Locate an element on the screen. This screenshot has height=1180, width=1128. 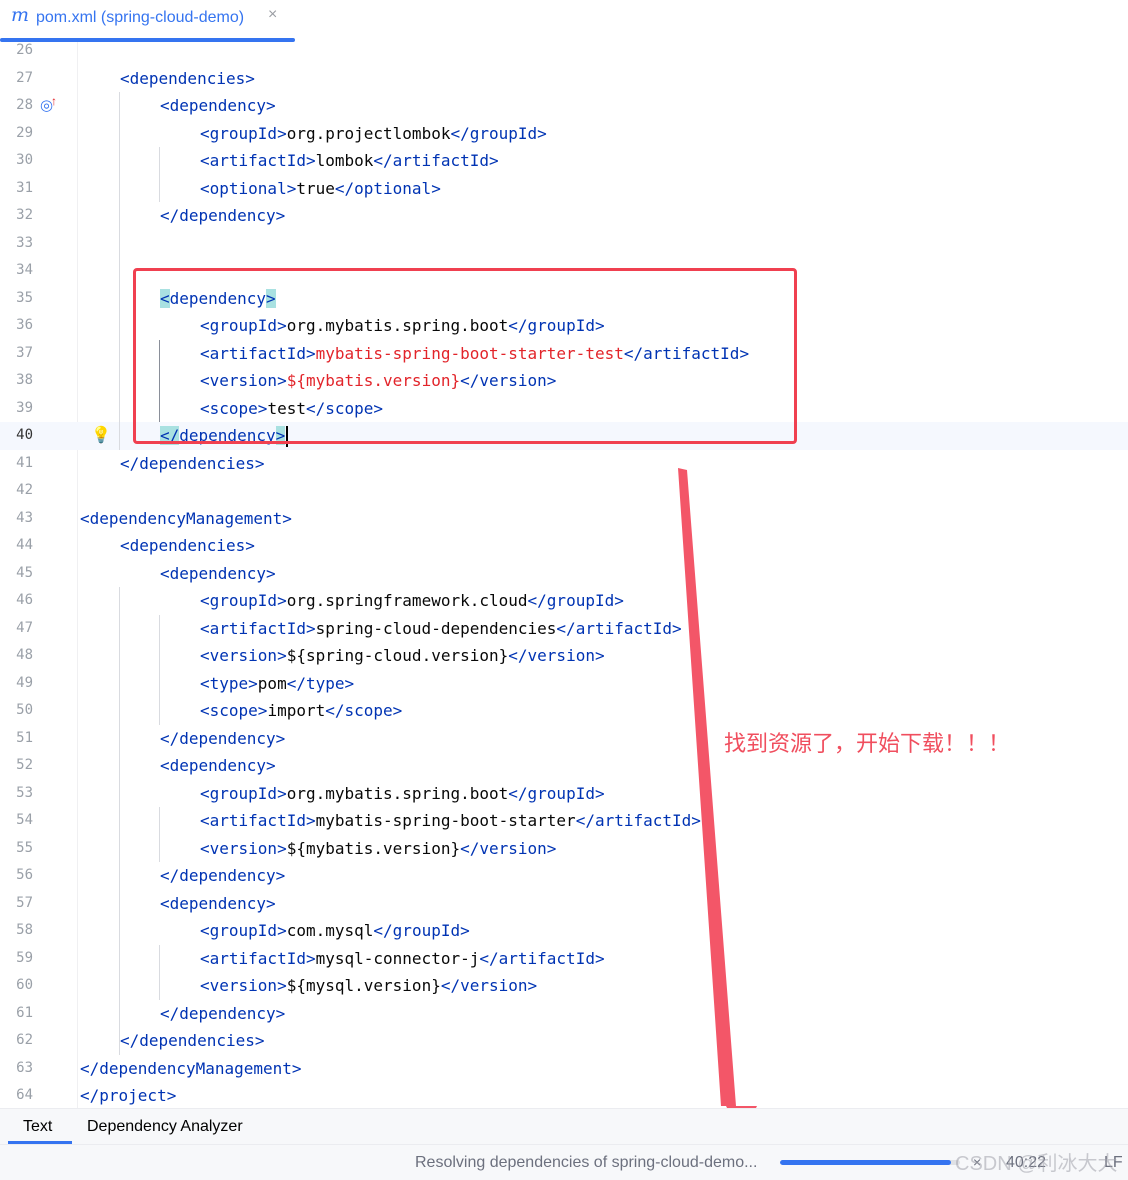
annotation-arrow is located at coordinates (717, 802).